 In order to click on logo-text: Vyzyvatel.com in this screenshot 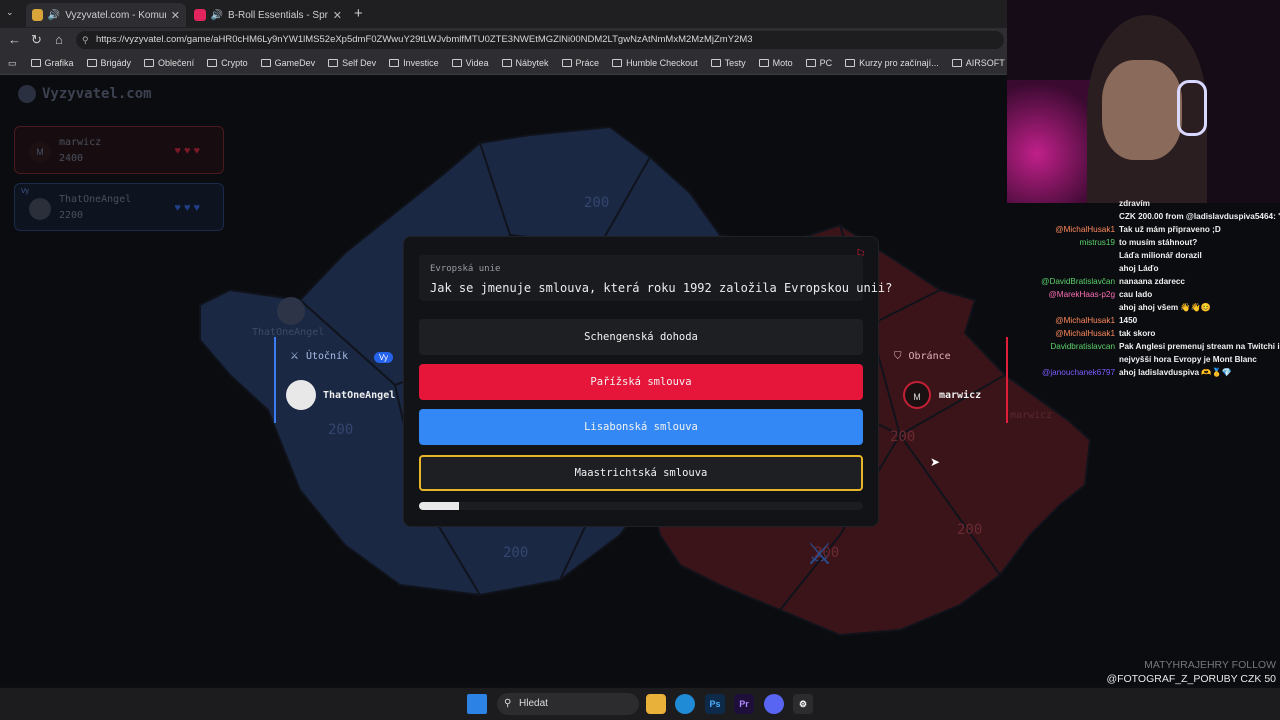, I will do `click(97, 94)`.